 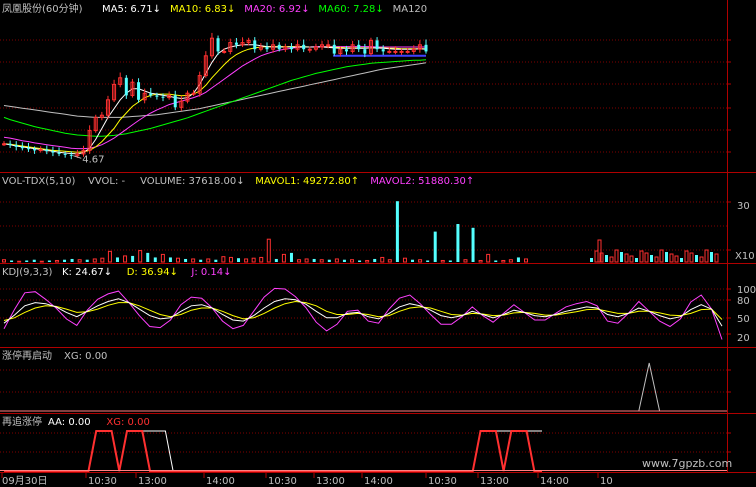 What do you see at coordinates (743, 338) in the screenshot?
I see `kdj-tick-label: 20` at bounding box center [743, 338].